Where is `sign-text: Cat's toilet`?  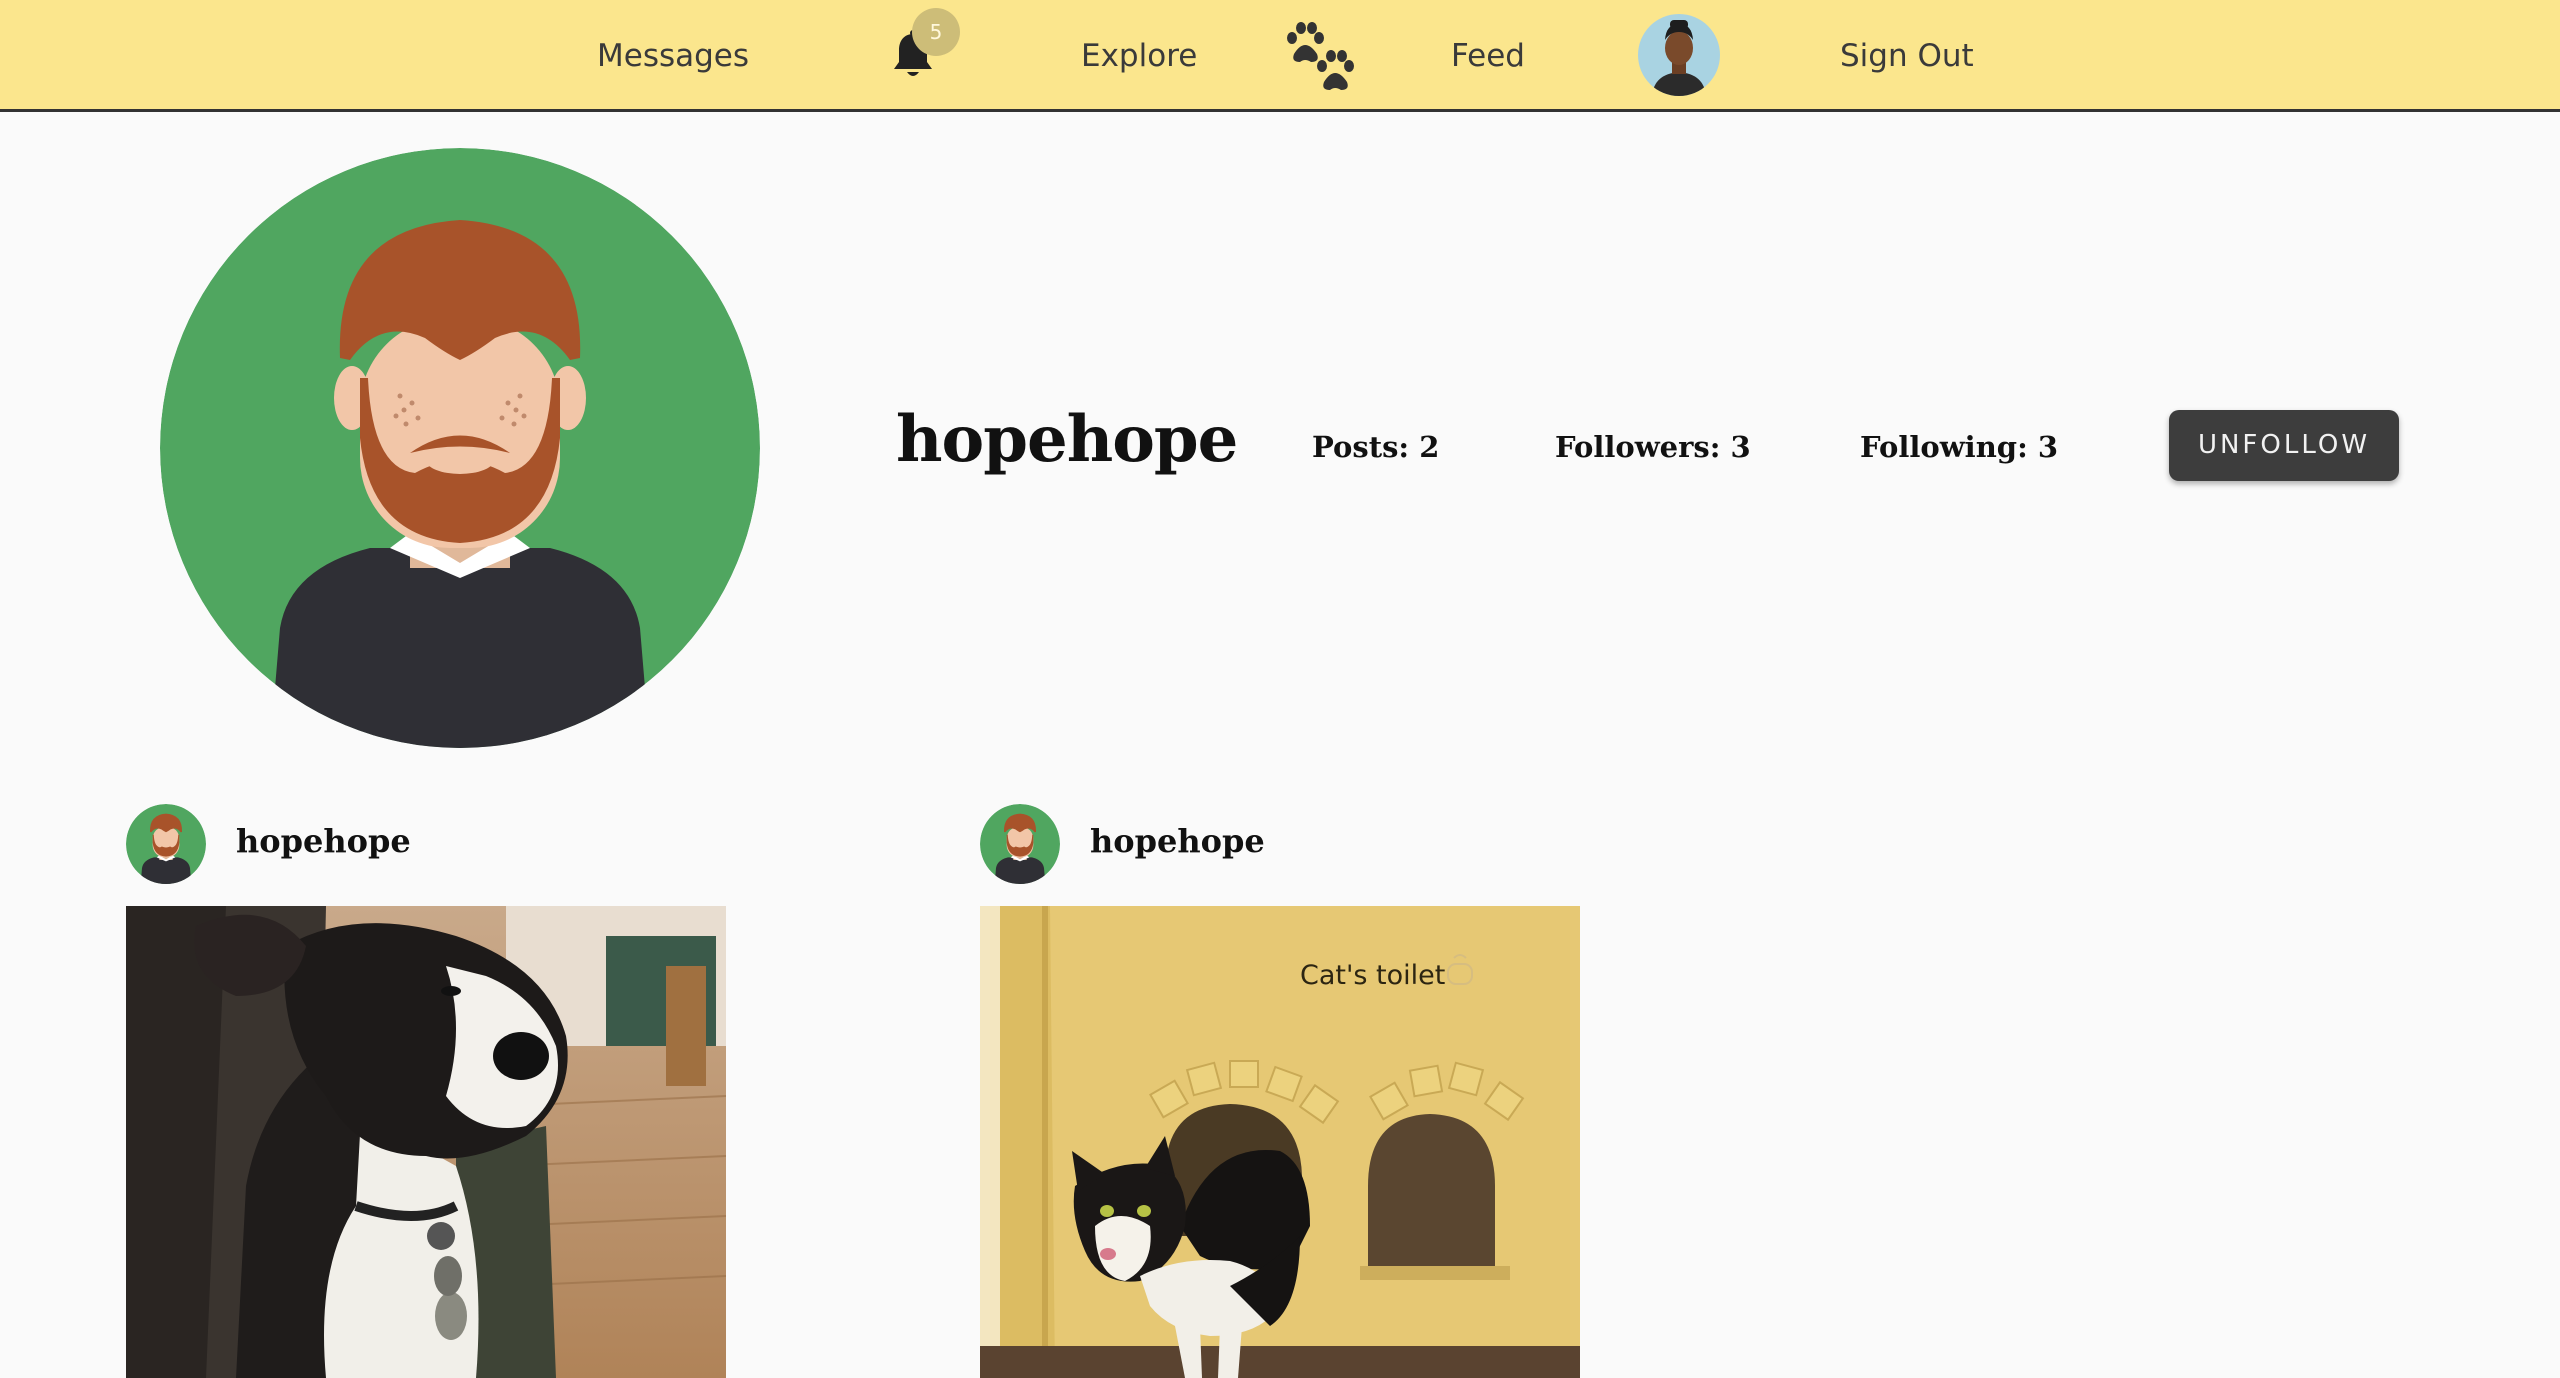 sign-text: Cat's toilet is located at coordinates (1372, 975).